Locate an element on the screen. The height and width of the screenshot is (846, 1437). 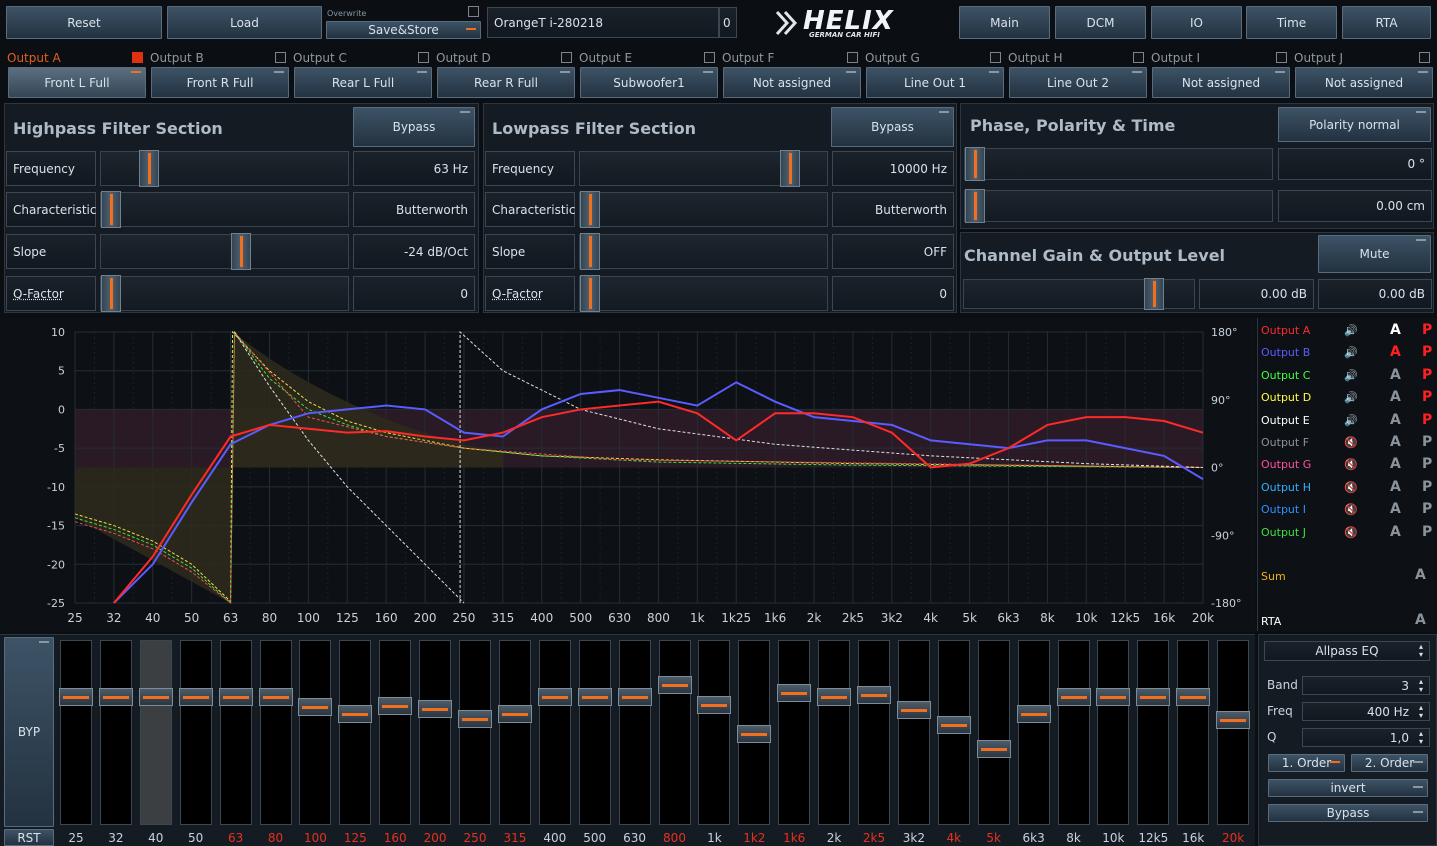
eq-bypass-button: BYP is located at coordinates (29, 732).